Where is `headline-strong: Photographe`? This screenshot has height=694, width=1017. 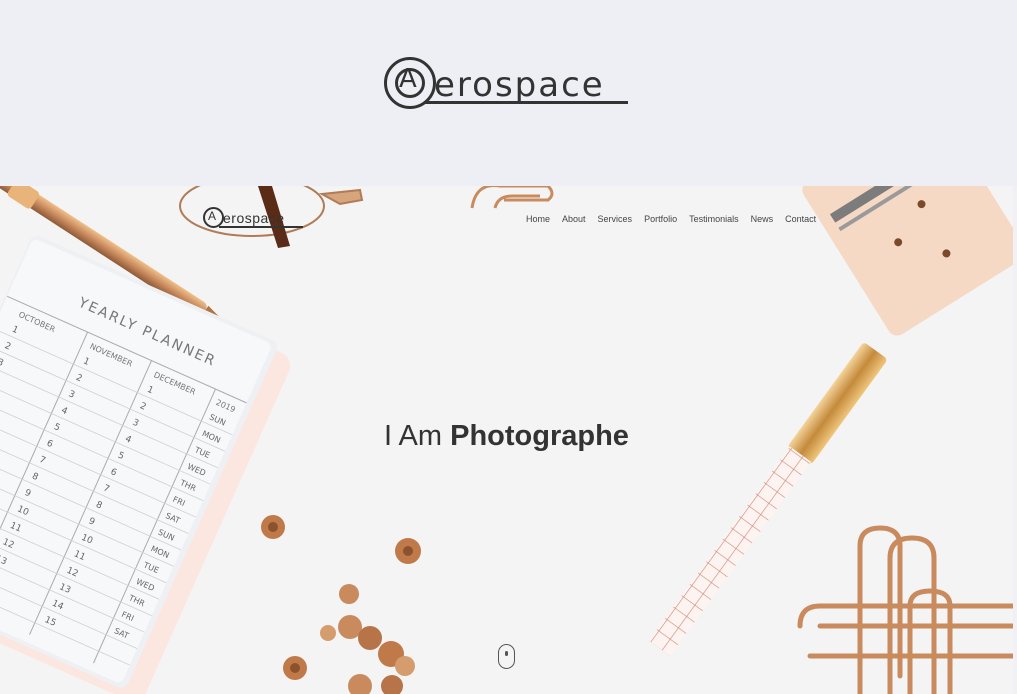 headline-strong: Photographe is located at coordinates (539, 436).